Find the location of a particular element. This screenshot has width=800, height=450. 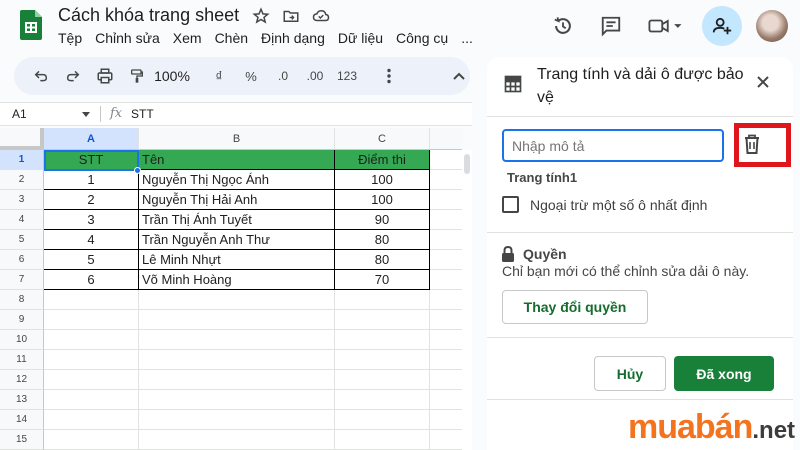

meet-icon is located at coordinates (665, 26).